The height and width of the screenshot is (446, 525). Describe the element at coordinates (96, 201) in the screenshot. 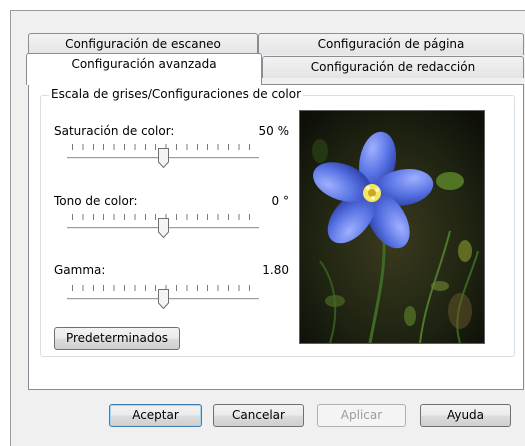

I see `hue-label: Tono de color:` at that location.